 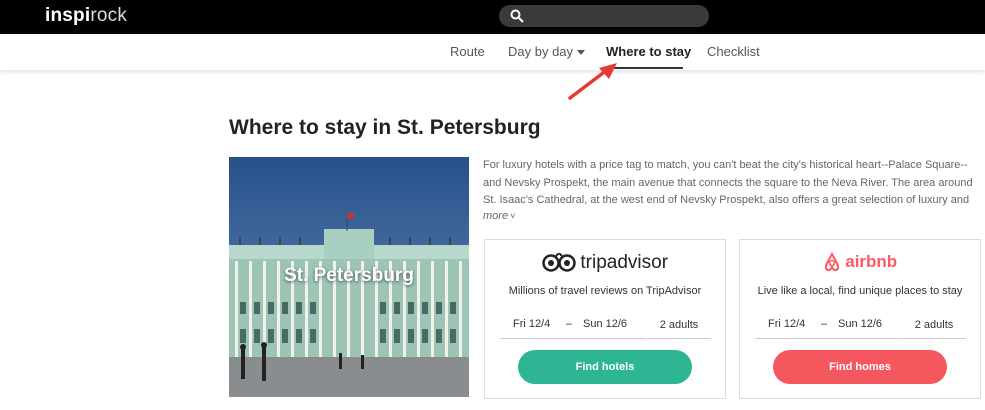 I want to click on tab-where-to-stay: Where to stay, so click(x=648, y=51).